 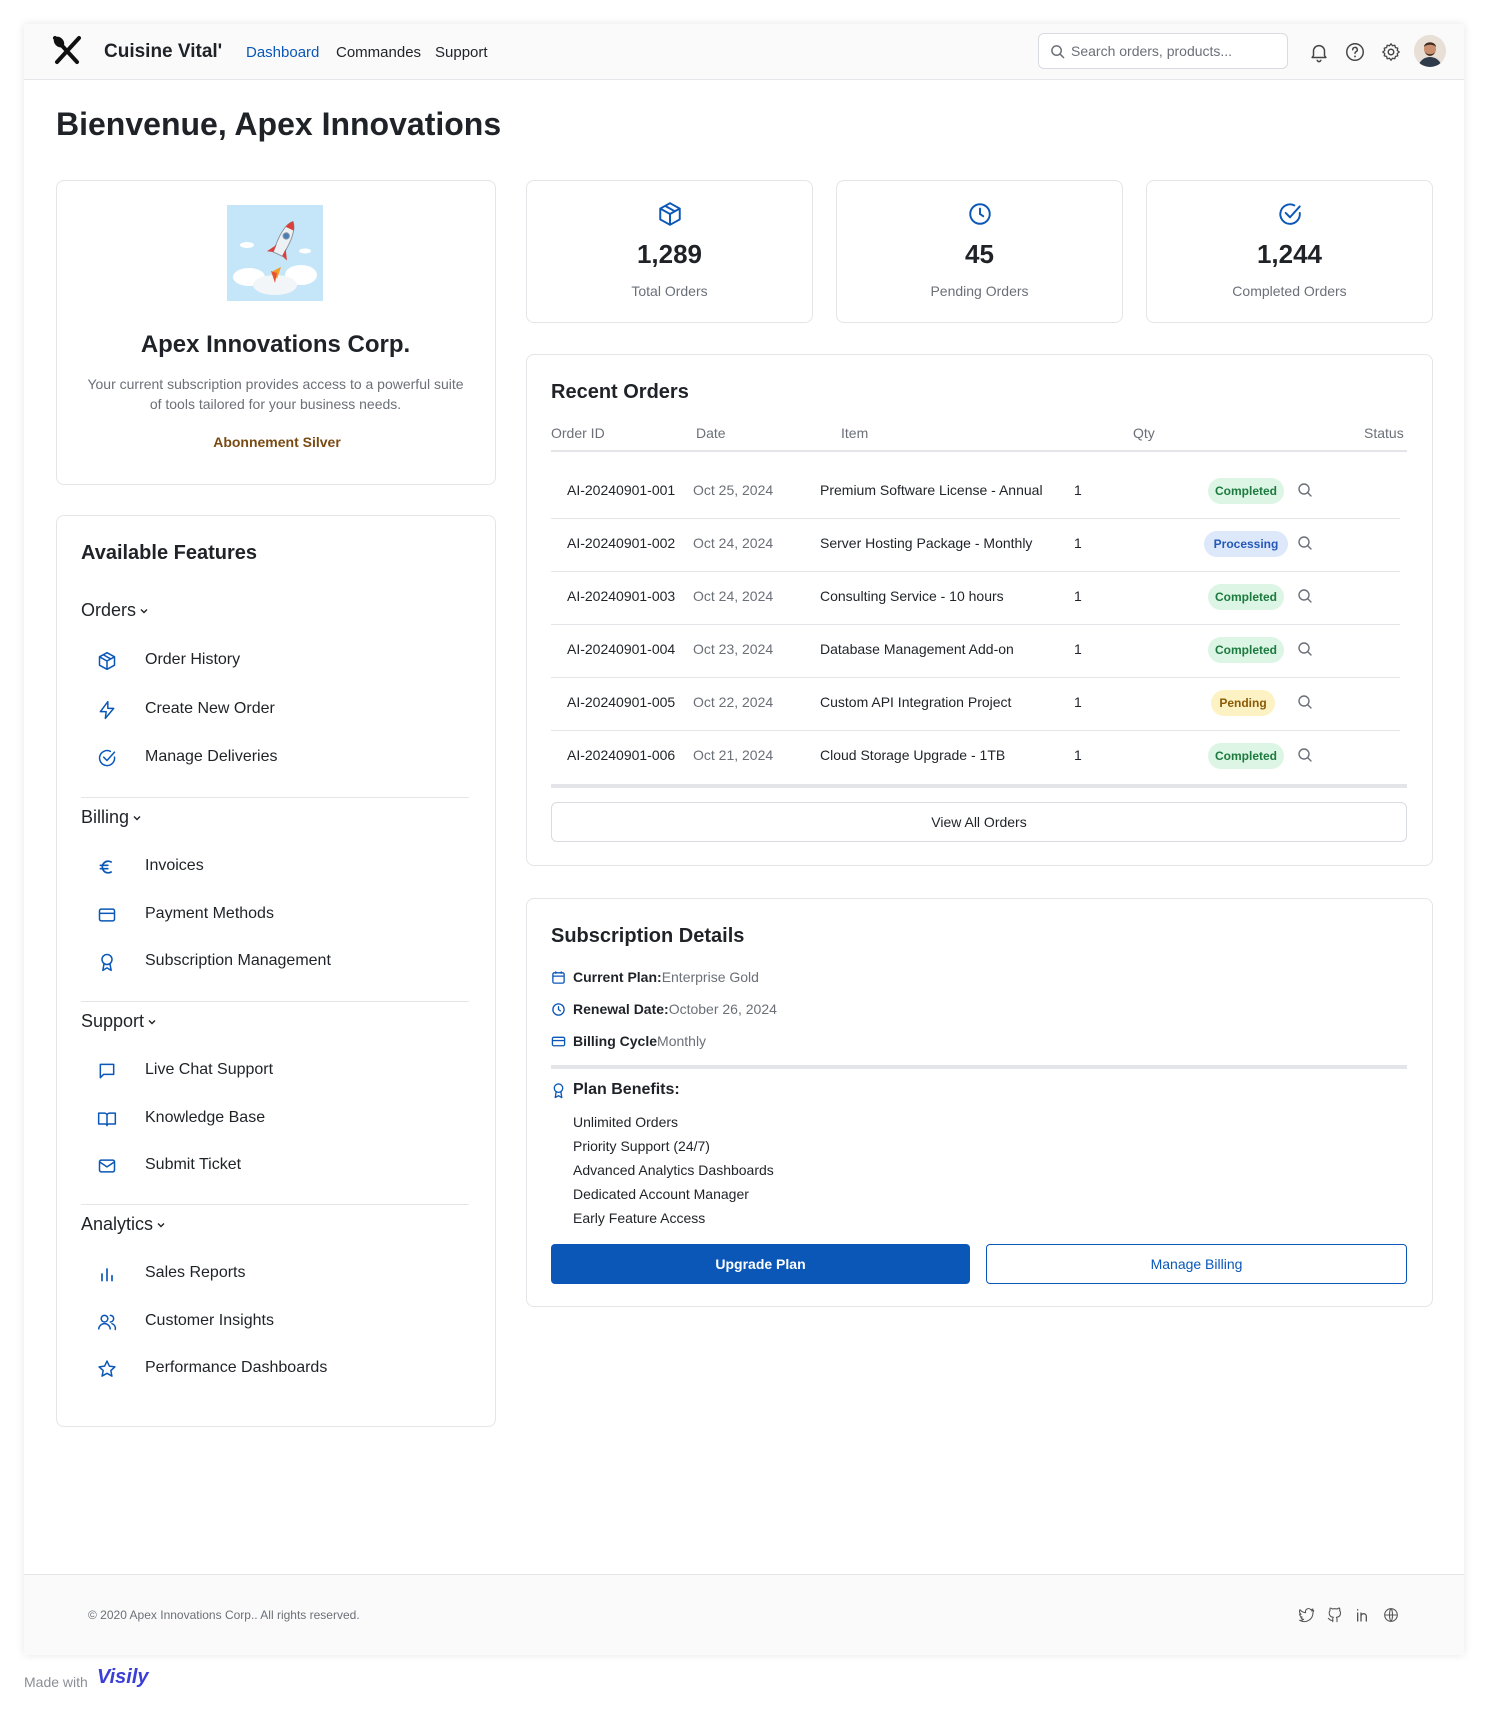 What do you see at coordinates (105, 817) in the screenshot?
I see `group-billing-label: Billing` at bounding box center [105, 817].